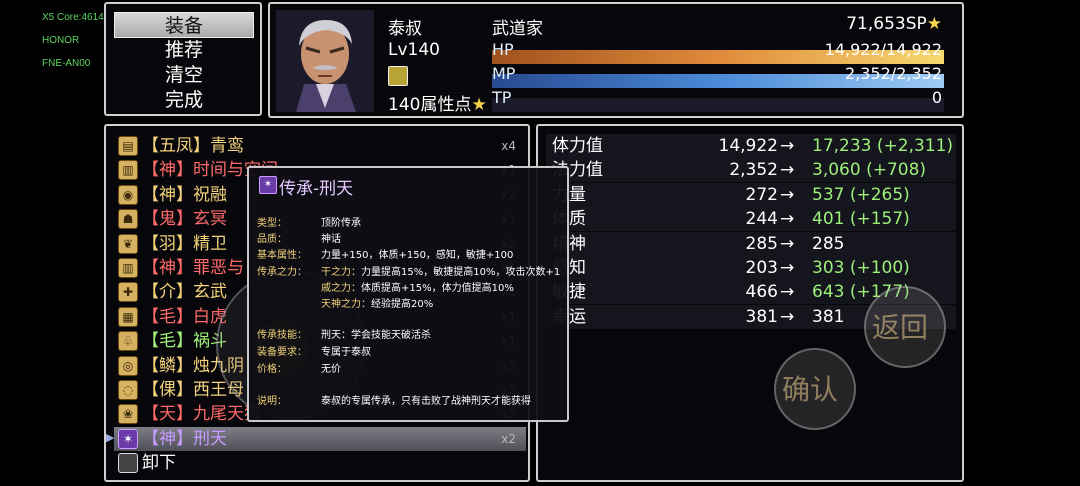 Image resolution: width=1080 pixels, height=486 pixels. What do you see at coordinates (76, 17) in the screenshot?
I see `device-core-text: X5 Core:46141` at bounding box center [76, 17].